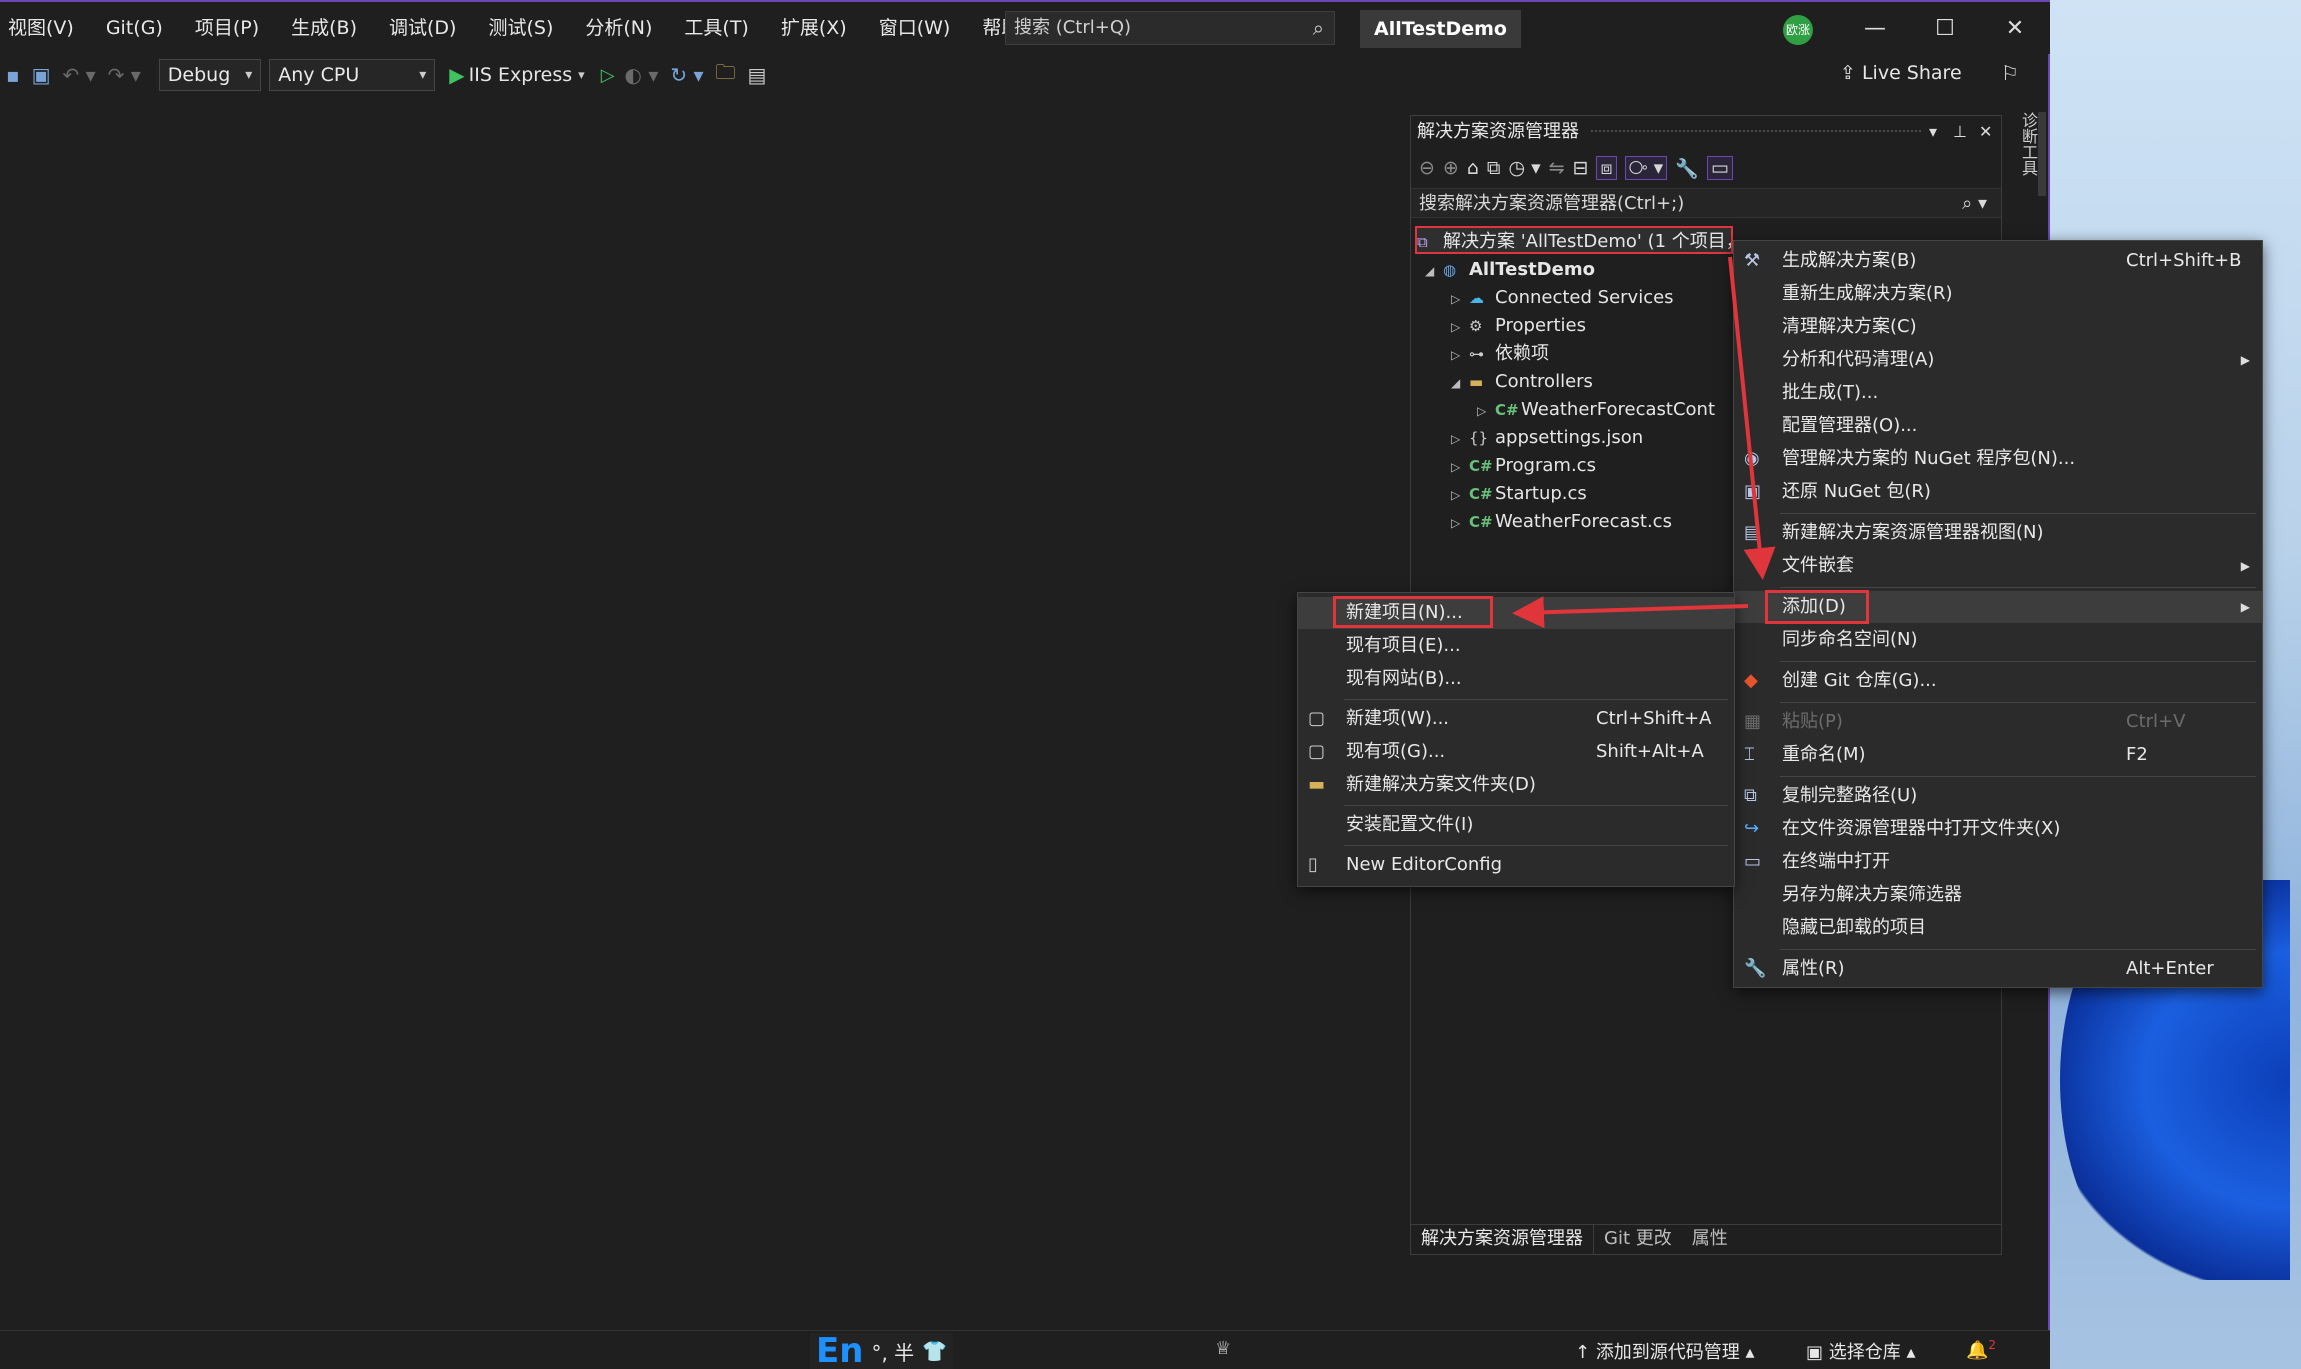 This screenshot has height=1369, width=2301. I want to click on menu-tools: 工具(T), so click(716, 28).